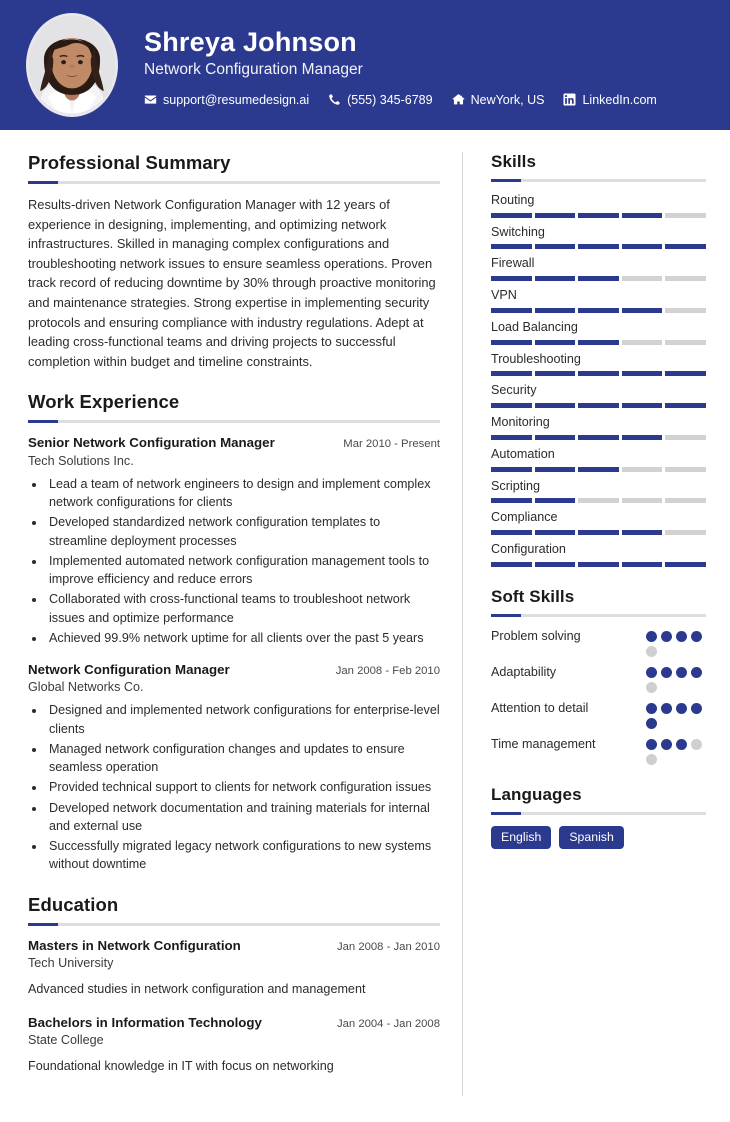 The image size is (730, 1122). Describe the element at coordinates (536, 358) in the screenshot. I see `skill-name: Troubleshooting` at that location.